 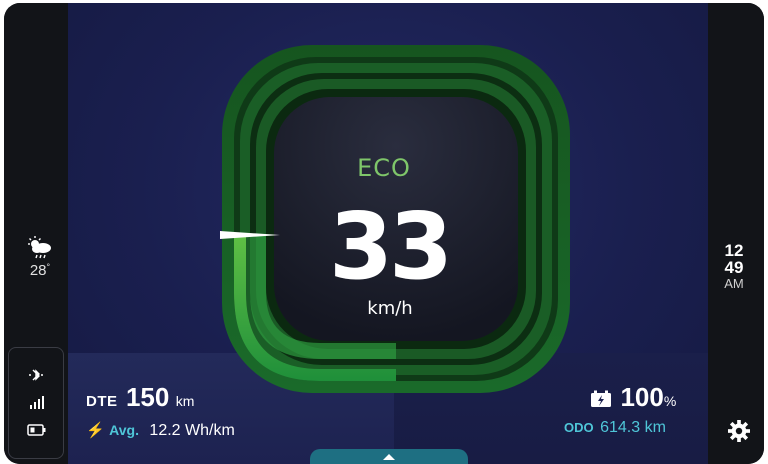 I want to click on range-value: 150, so click(x=147, y=397).